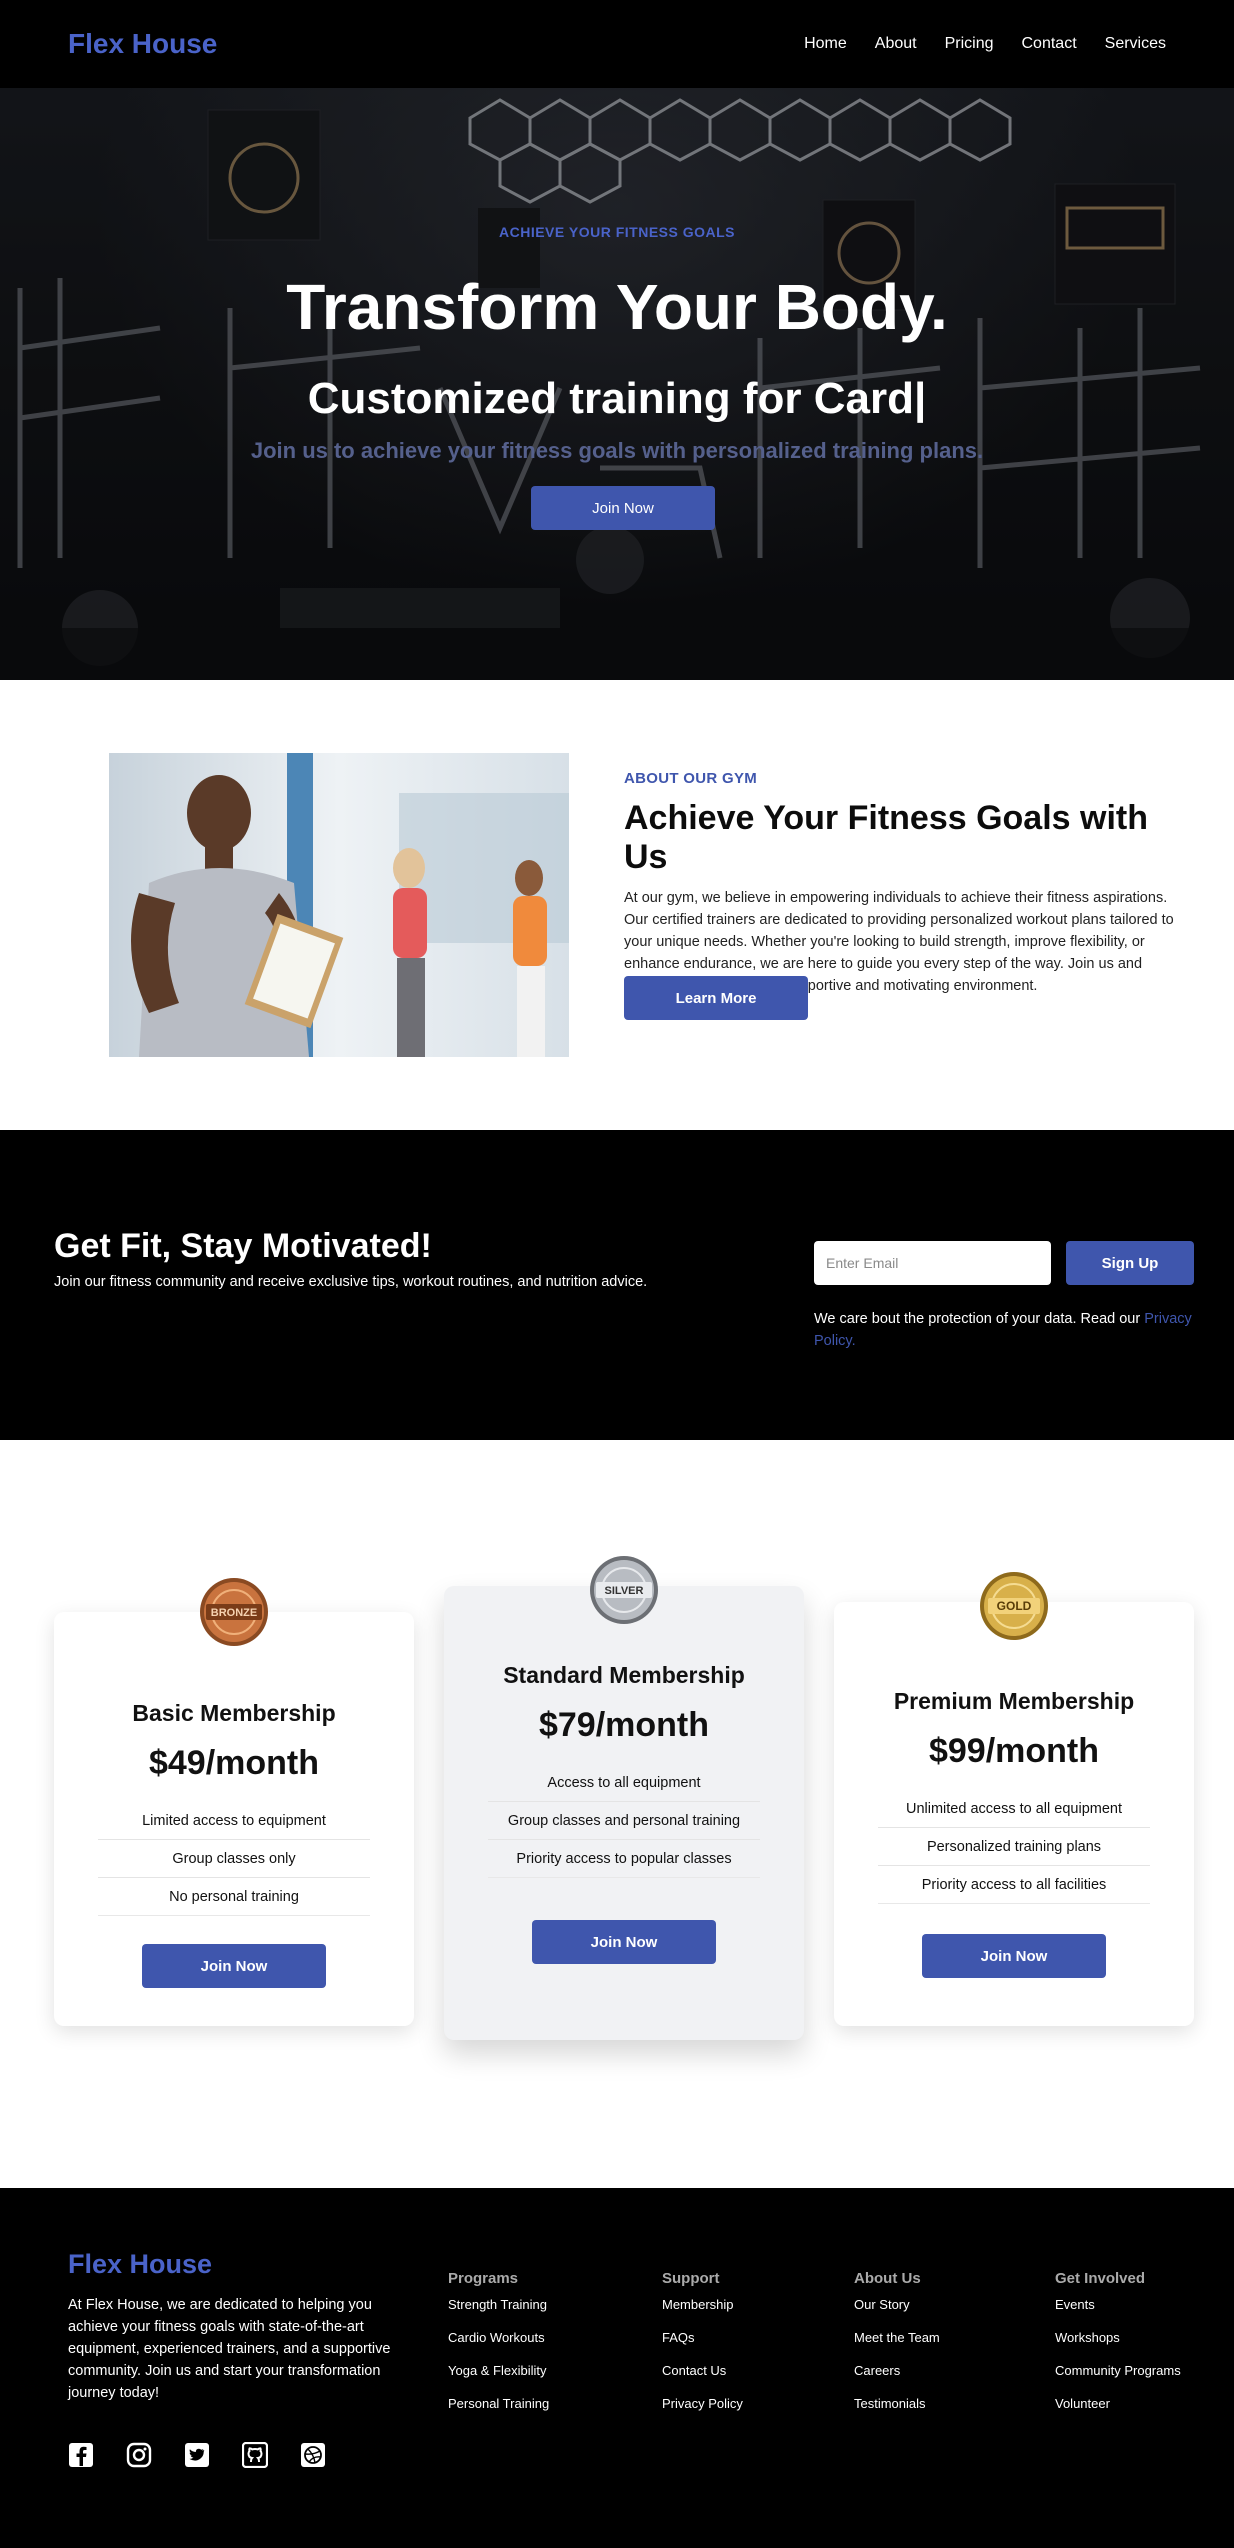 The image size is (1234, 2548). Describe the element at coordinates (1118, 2311) in the screenshot. I see `footer-link: Events` at that location.